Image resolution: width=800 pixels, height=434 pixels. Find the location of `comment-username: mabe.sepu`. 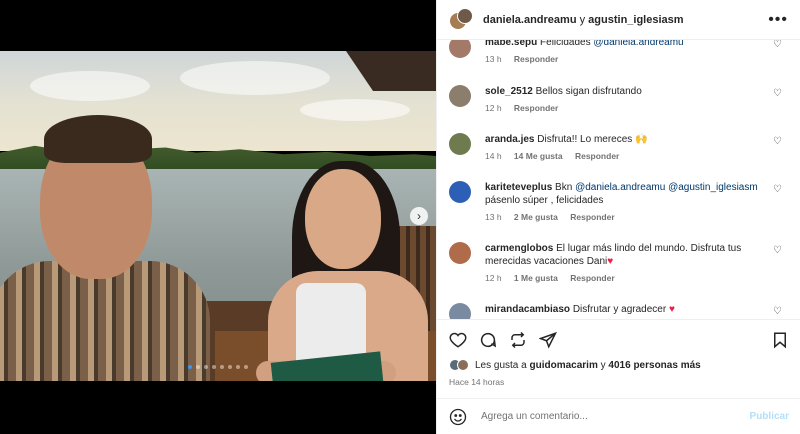

comment-username: mabe.sepu is located at coordinates (511, 44).